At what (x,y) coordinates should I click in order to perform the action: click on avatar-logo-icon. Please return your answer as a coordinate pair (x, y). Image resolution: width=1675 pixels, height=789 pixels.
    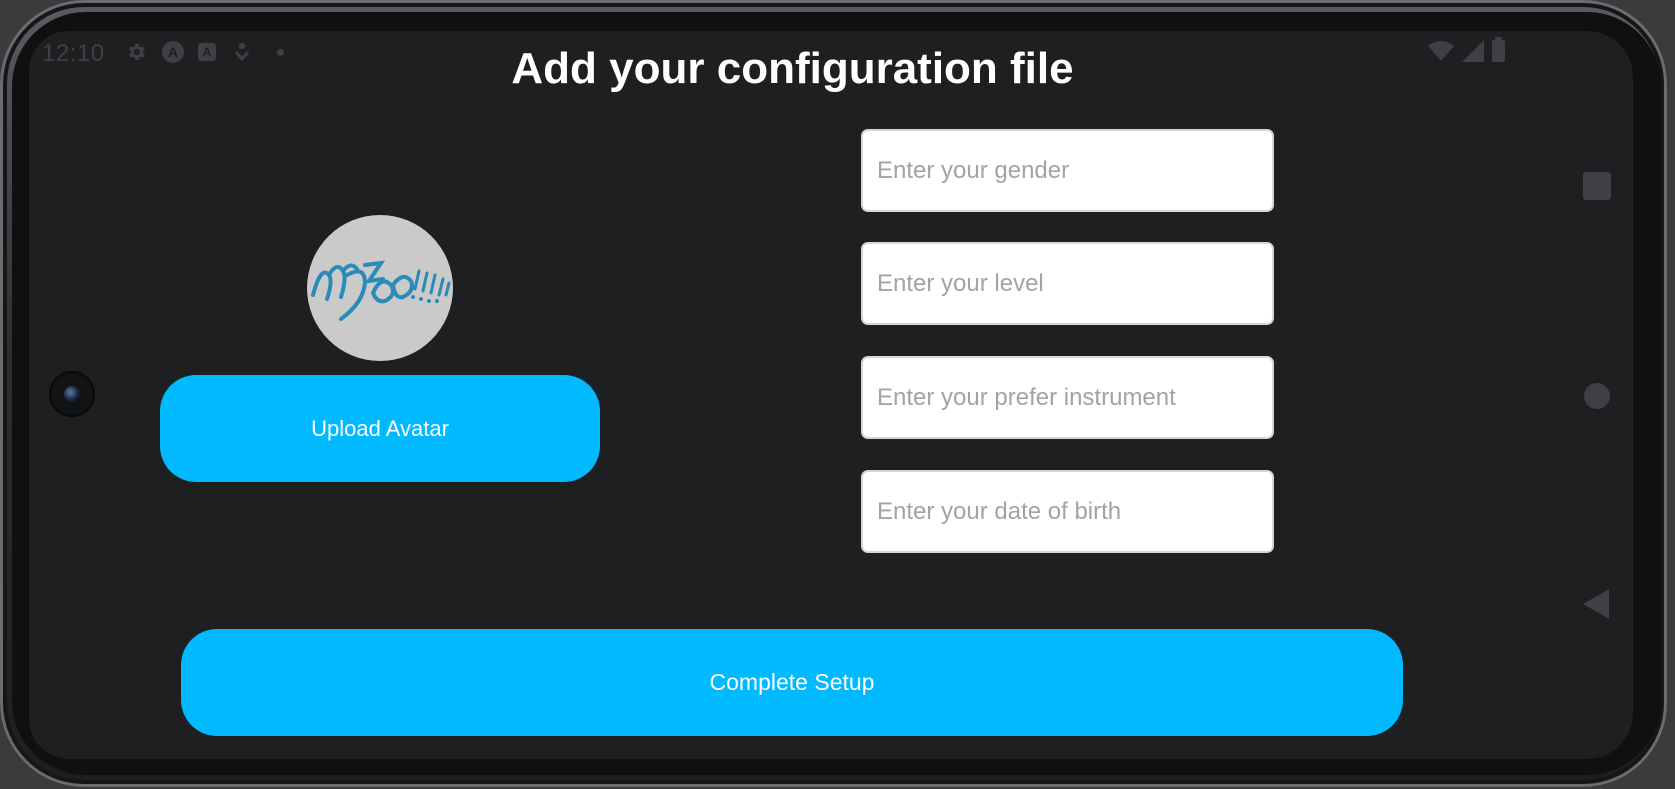
    Looking at the image, I should click on (381, 290).